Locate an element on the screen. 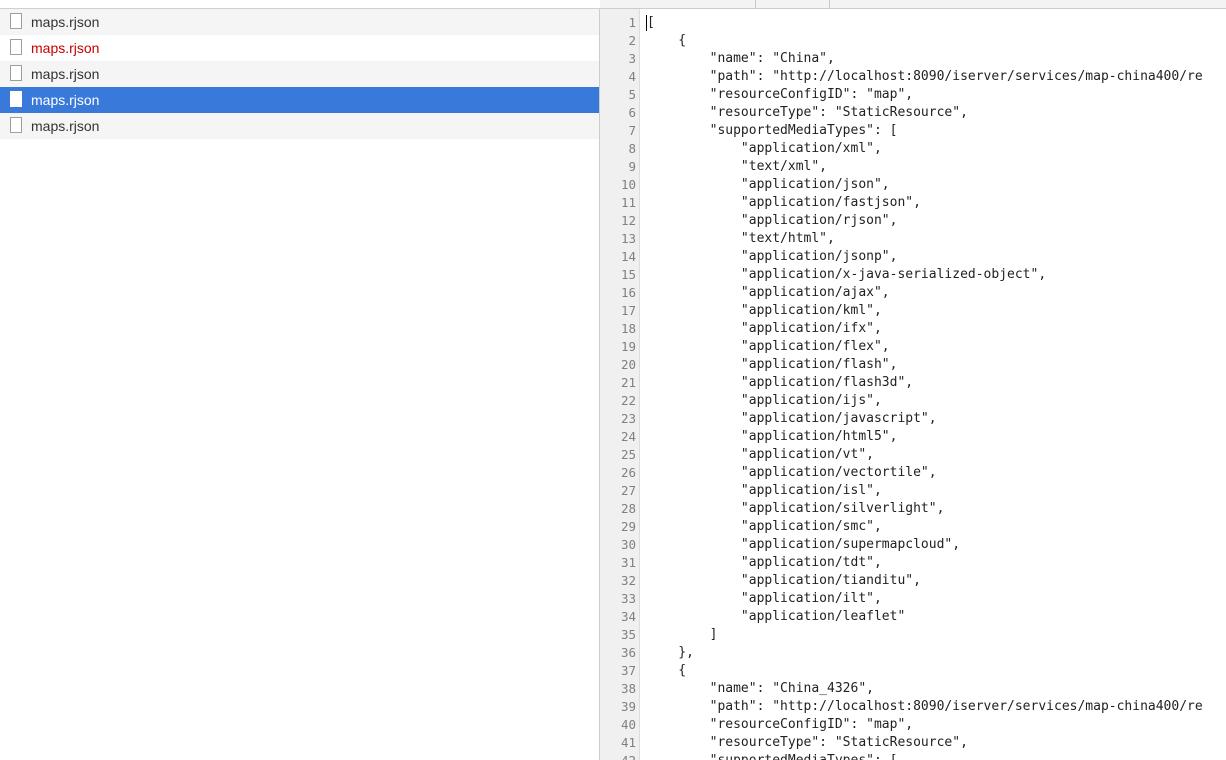  line-number: 27 is located at coordinates (628, 490).